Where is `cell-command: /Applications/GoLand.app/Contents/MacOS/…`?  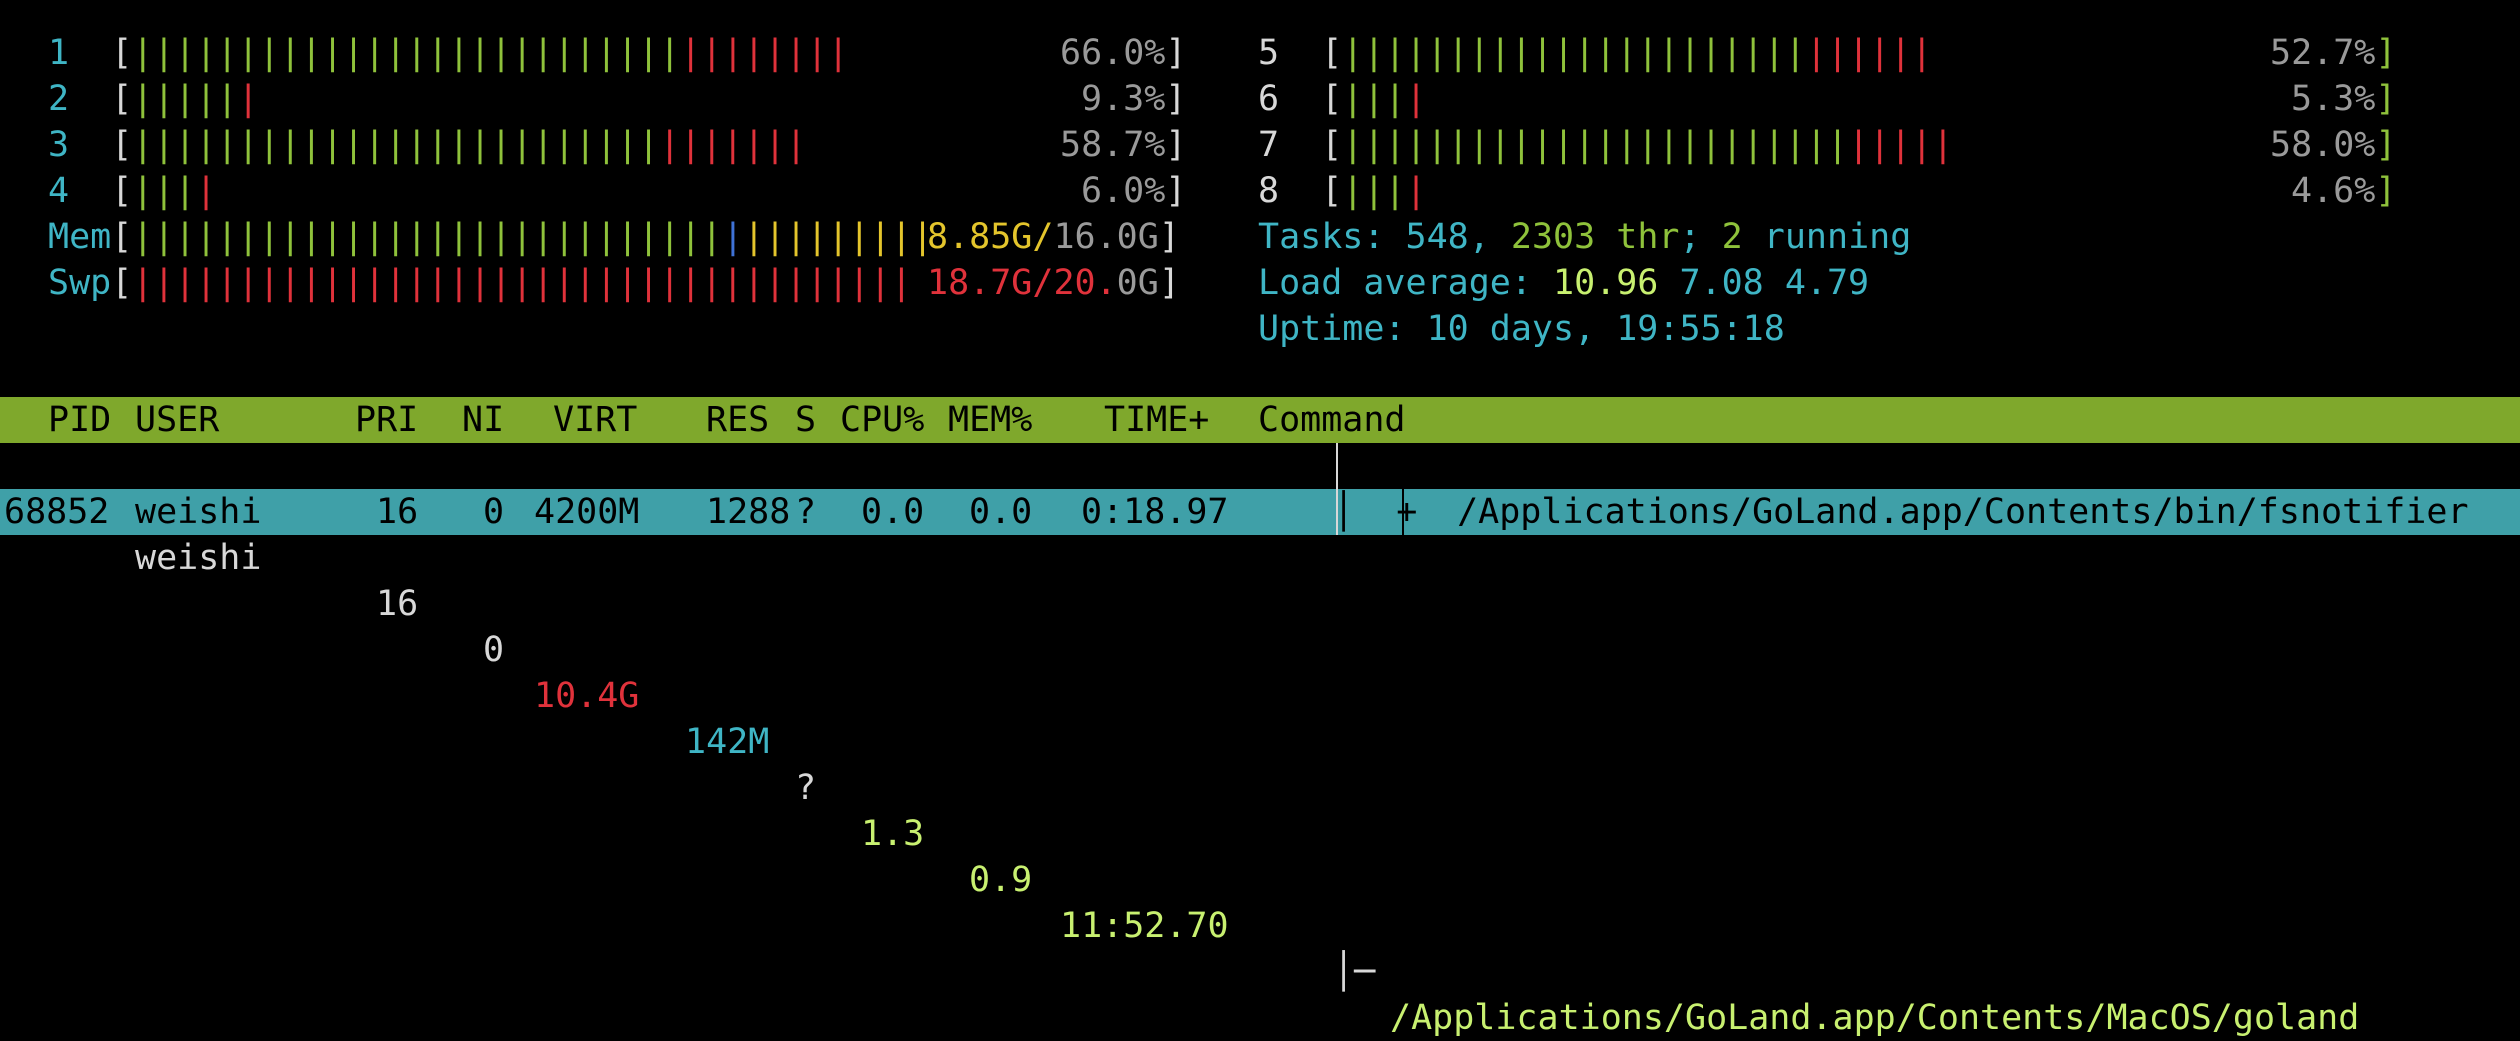 cell-command: /Applications/GoLand.app/Contents/MacOS/… is located at coordinates (1875, 1018).